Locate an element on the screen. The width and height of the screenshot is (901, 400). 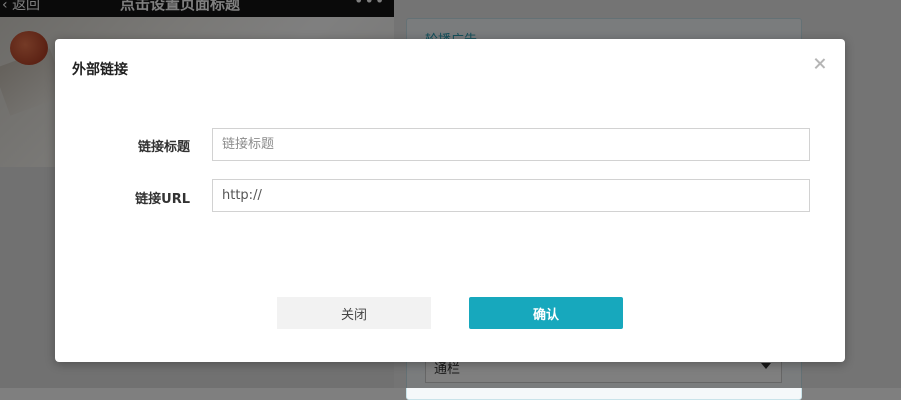
link-title-label: 链接标题 is located at coordinates (163, 147).